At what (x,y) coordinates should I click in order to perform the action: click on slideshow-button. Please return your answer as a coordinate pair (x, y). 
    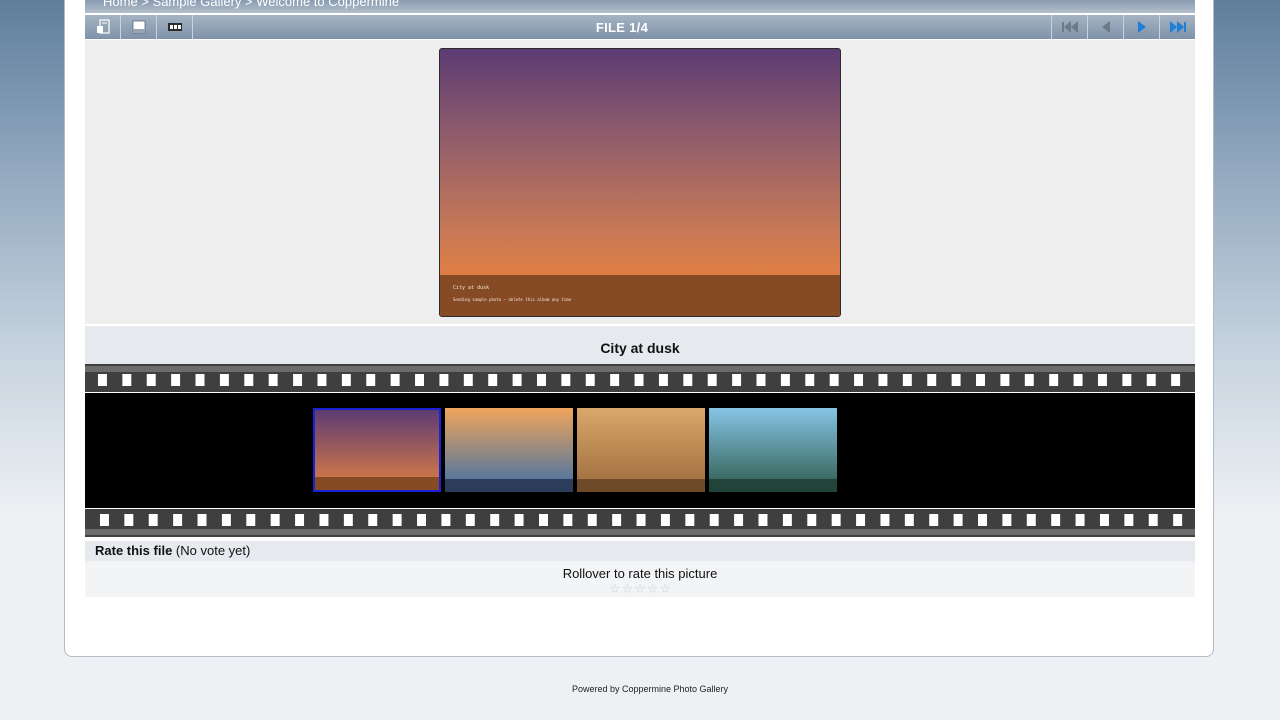
    Looking at the image, I should click on (175, 27).